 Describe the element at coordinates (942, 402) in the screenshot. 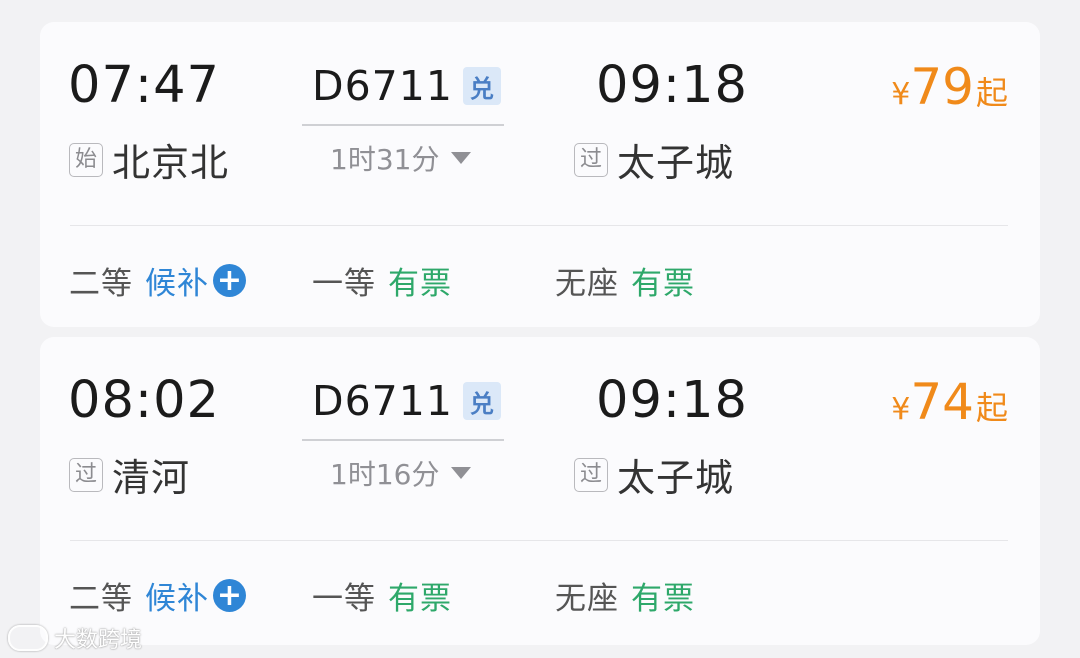

I see `price-amount: 74` at that location.